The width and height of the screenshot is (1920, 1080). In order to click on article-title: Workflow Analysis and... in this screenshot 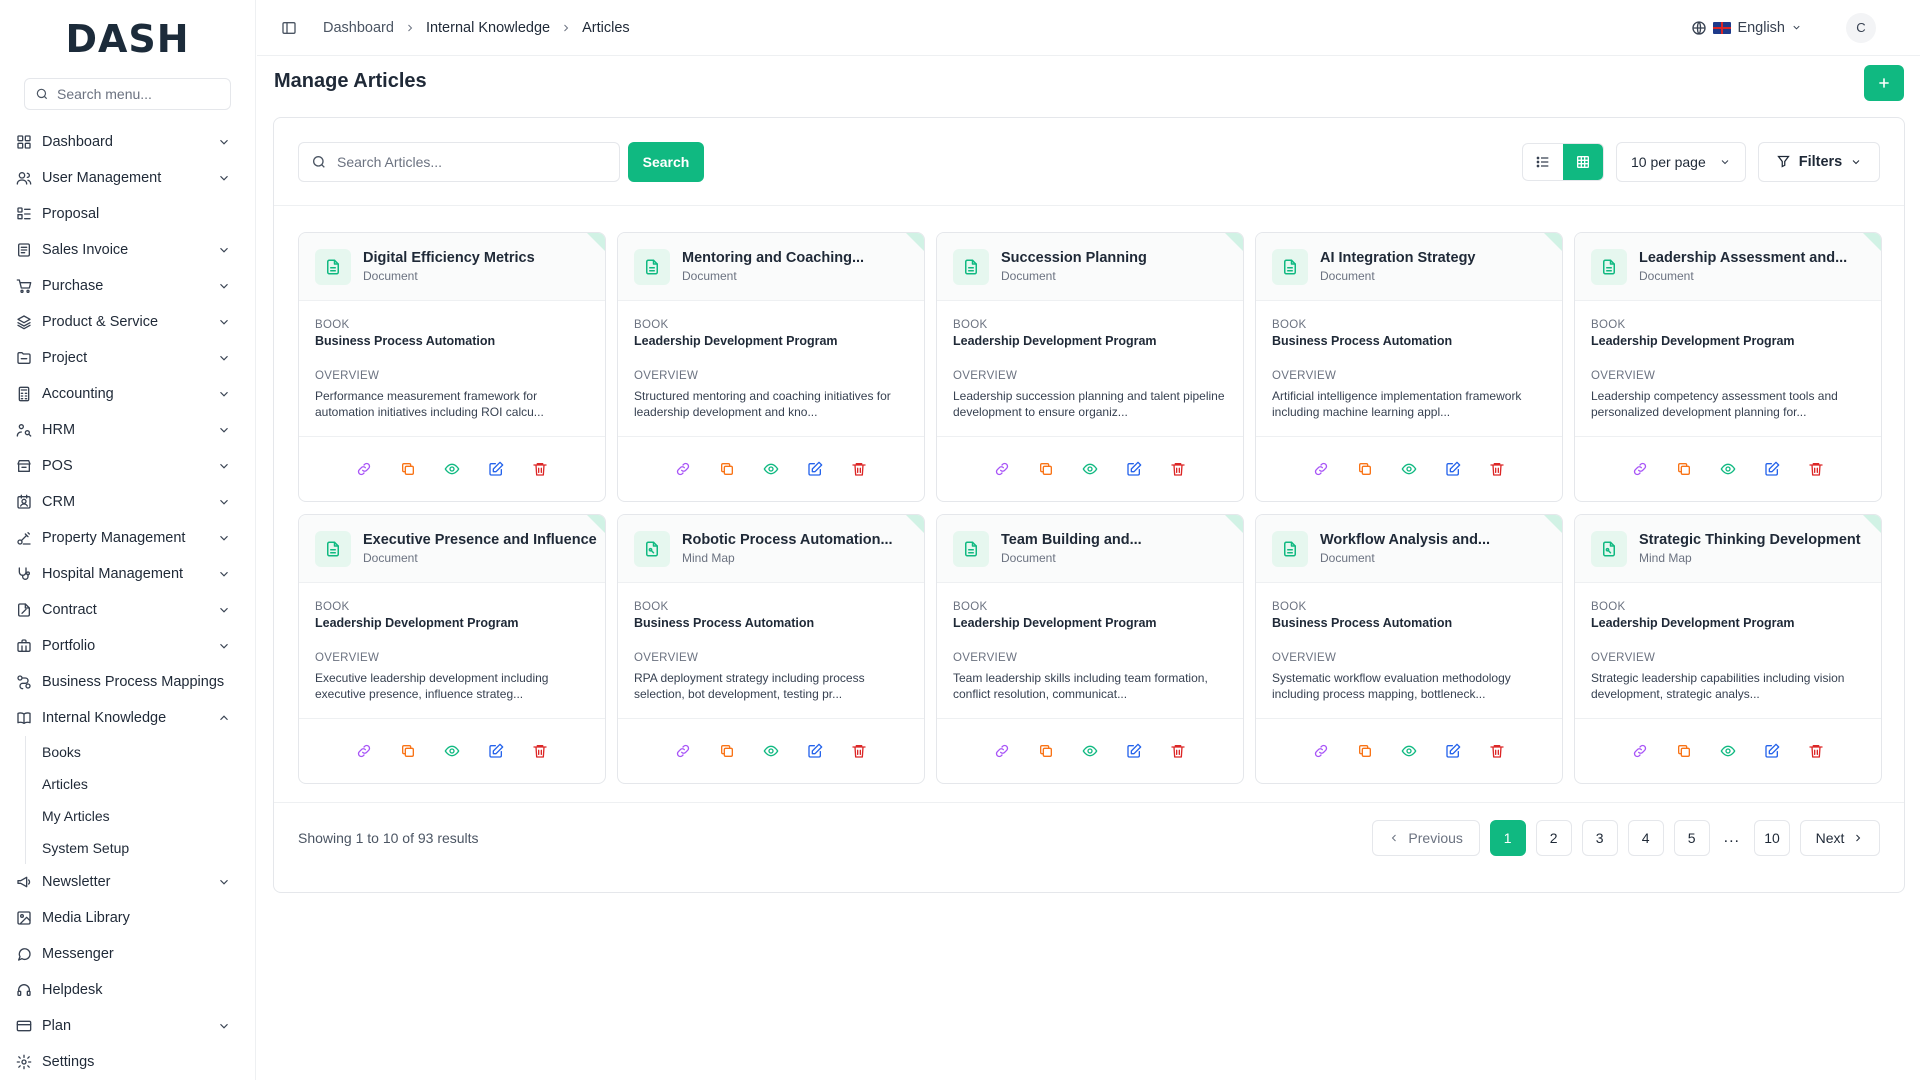, I will do `click(1438, 540)`.